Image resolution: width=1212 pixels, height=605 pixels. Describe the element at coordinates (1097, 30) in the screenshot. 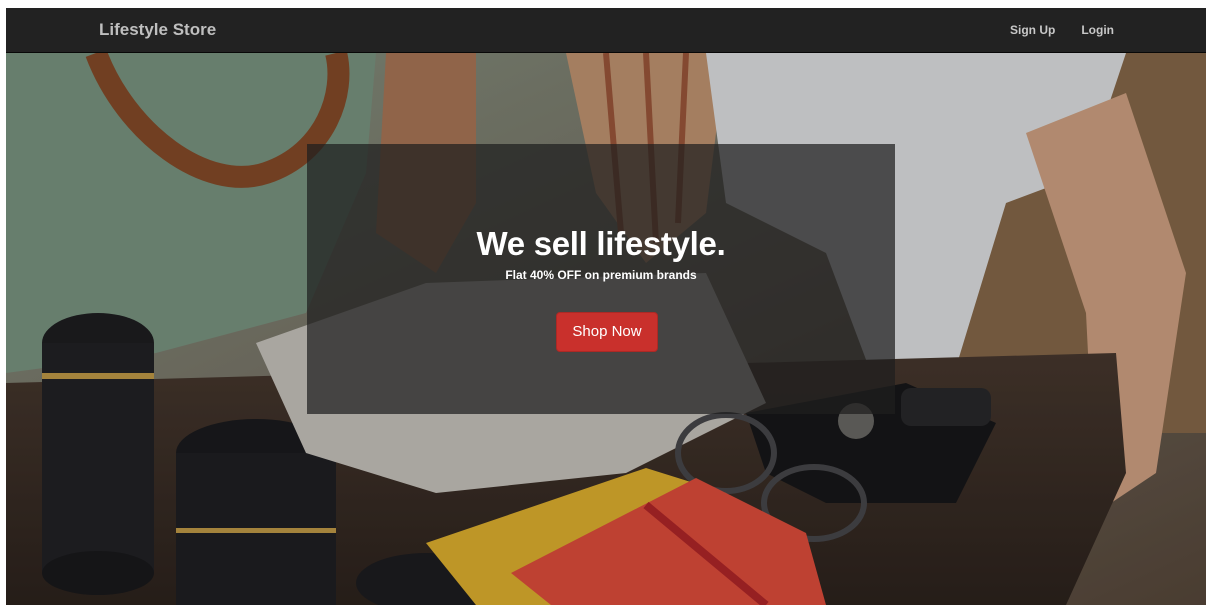

I see `login-link: Login` at that location.